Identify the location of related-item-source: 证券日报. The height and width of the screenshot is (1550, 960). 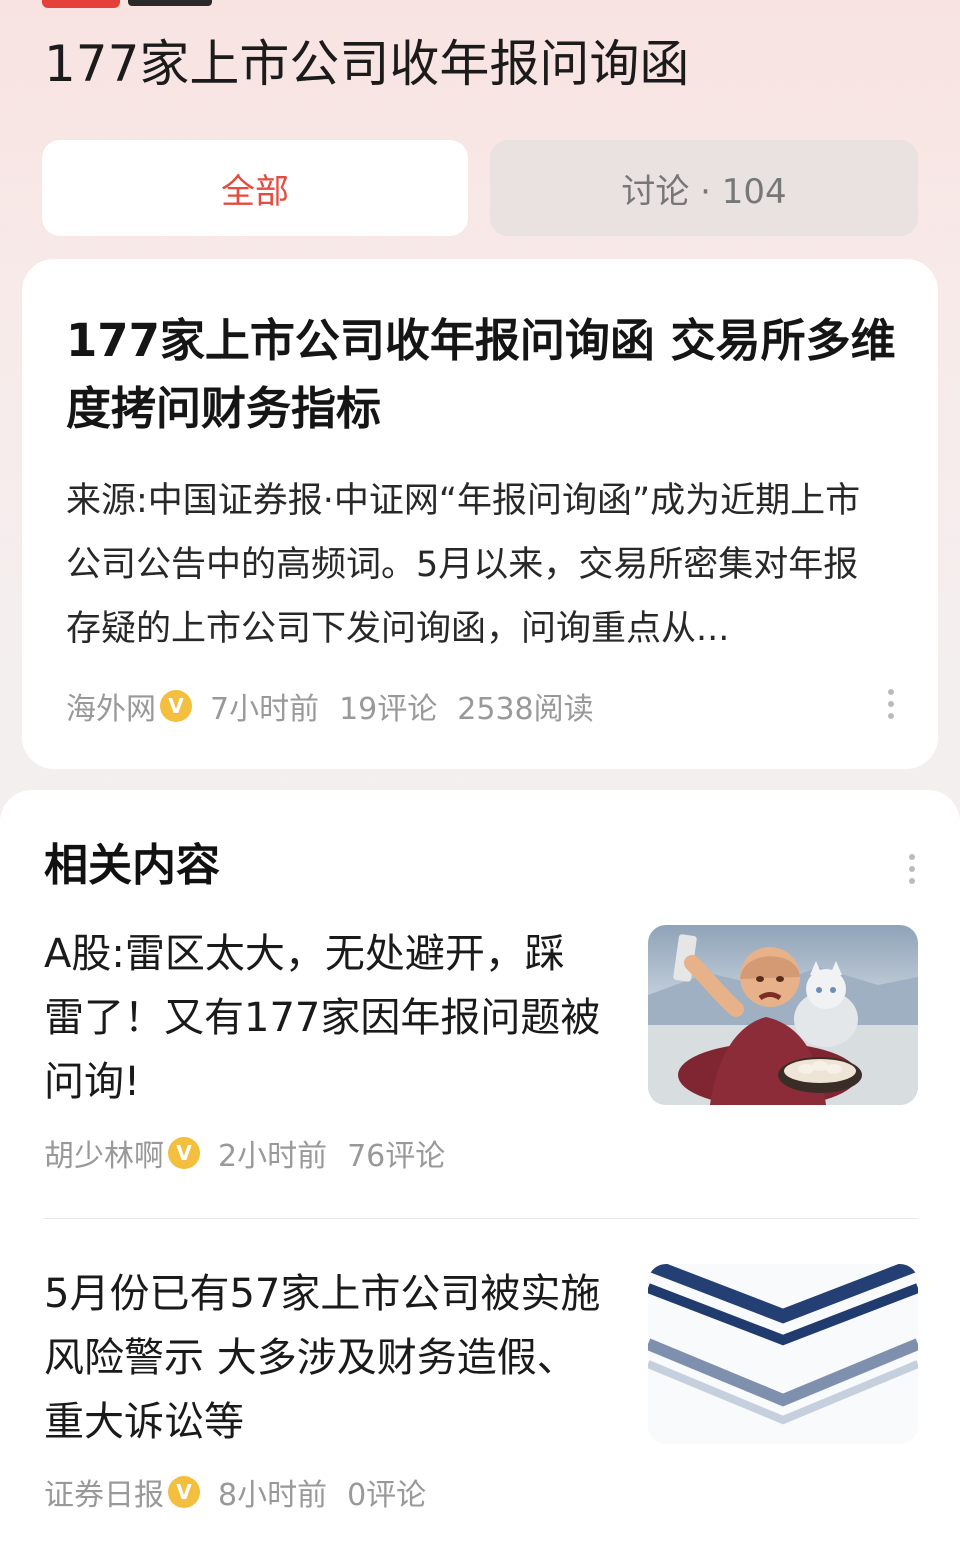
(104, 1492).